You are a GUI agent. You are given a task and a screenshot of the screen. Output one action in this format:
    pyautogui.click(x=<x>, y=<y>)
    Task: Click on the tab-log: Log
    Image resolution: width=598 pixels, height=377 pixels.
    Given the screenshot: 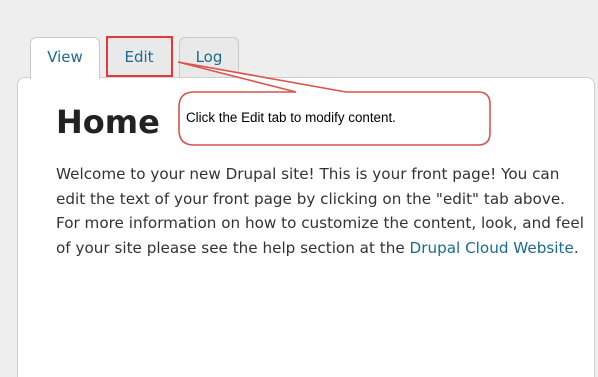 What is the action you would take?
    pyautogui.click(x=209, y=57)
    